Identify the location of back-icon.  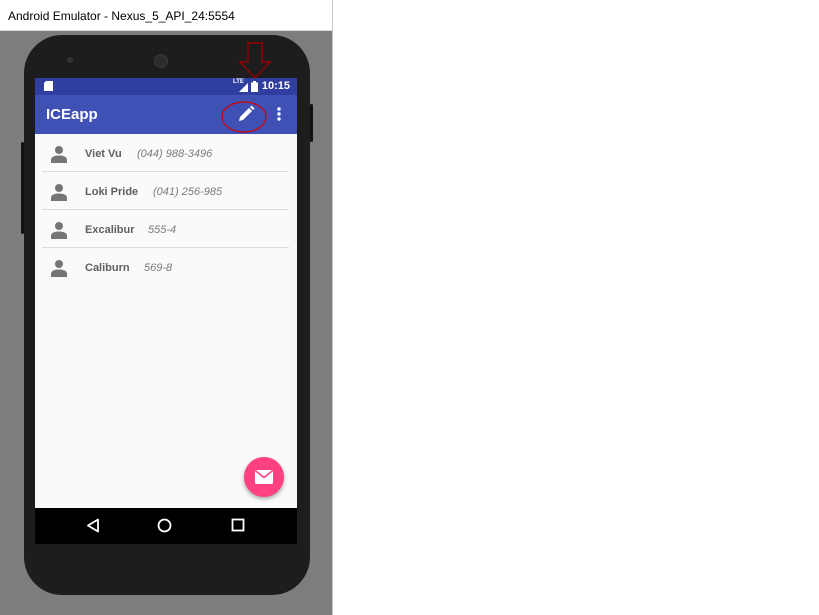
(93, 525).